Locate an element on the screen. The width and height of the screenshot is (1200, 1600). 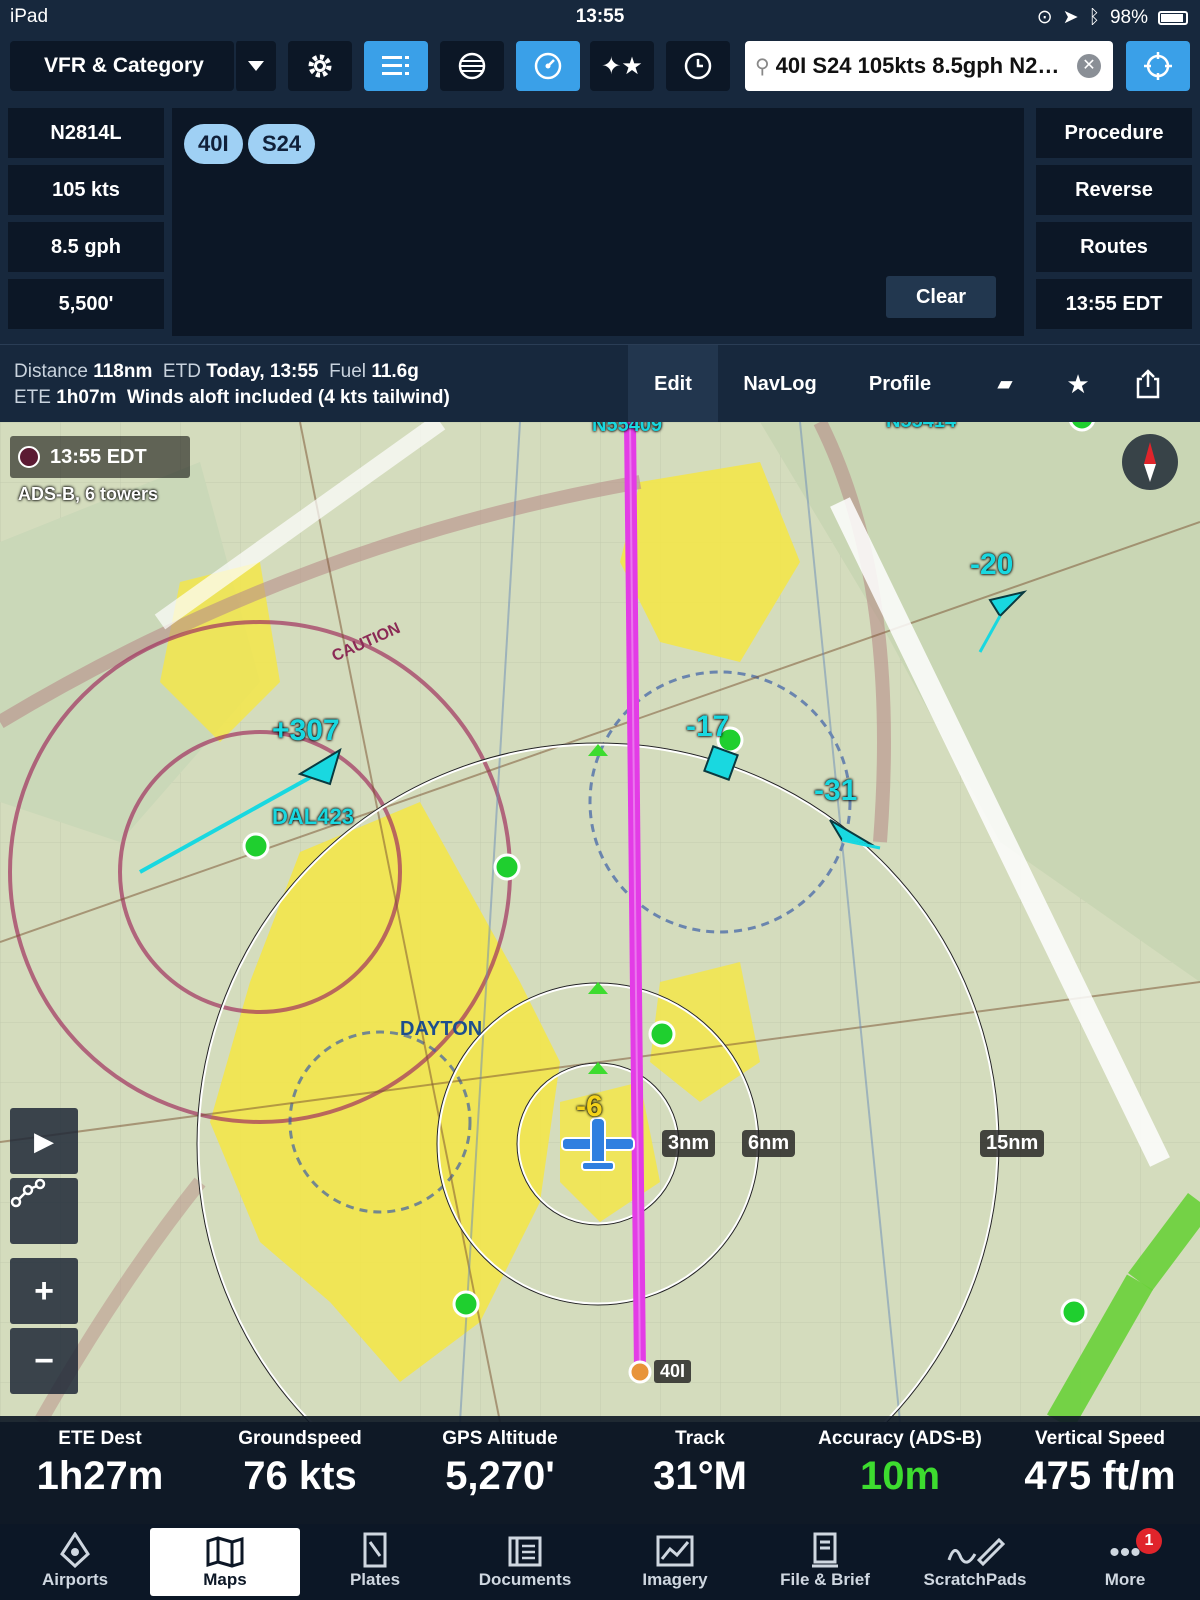
clock-icon is located at coordinates (698, 66).